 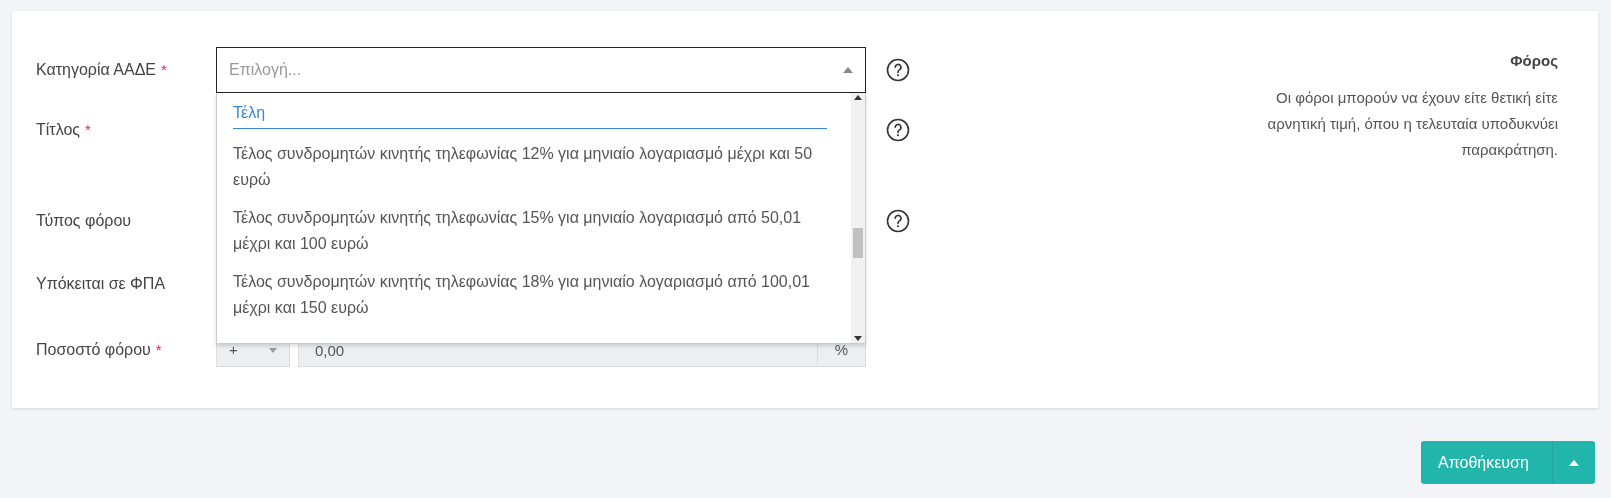 I want to click on scrollbar-thumb, so click(x=858, y=243).